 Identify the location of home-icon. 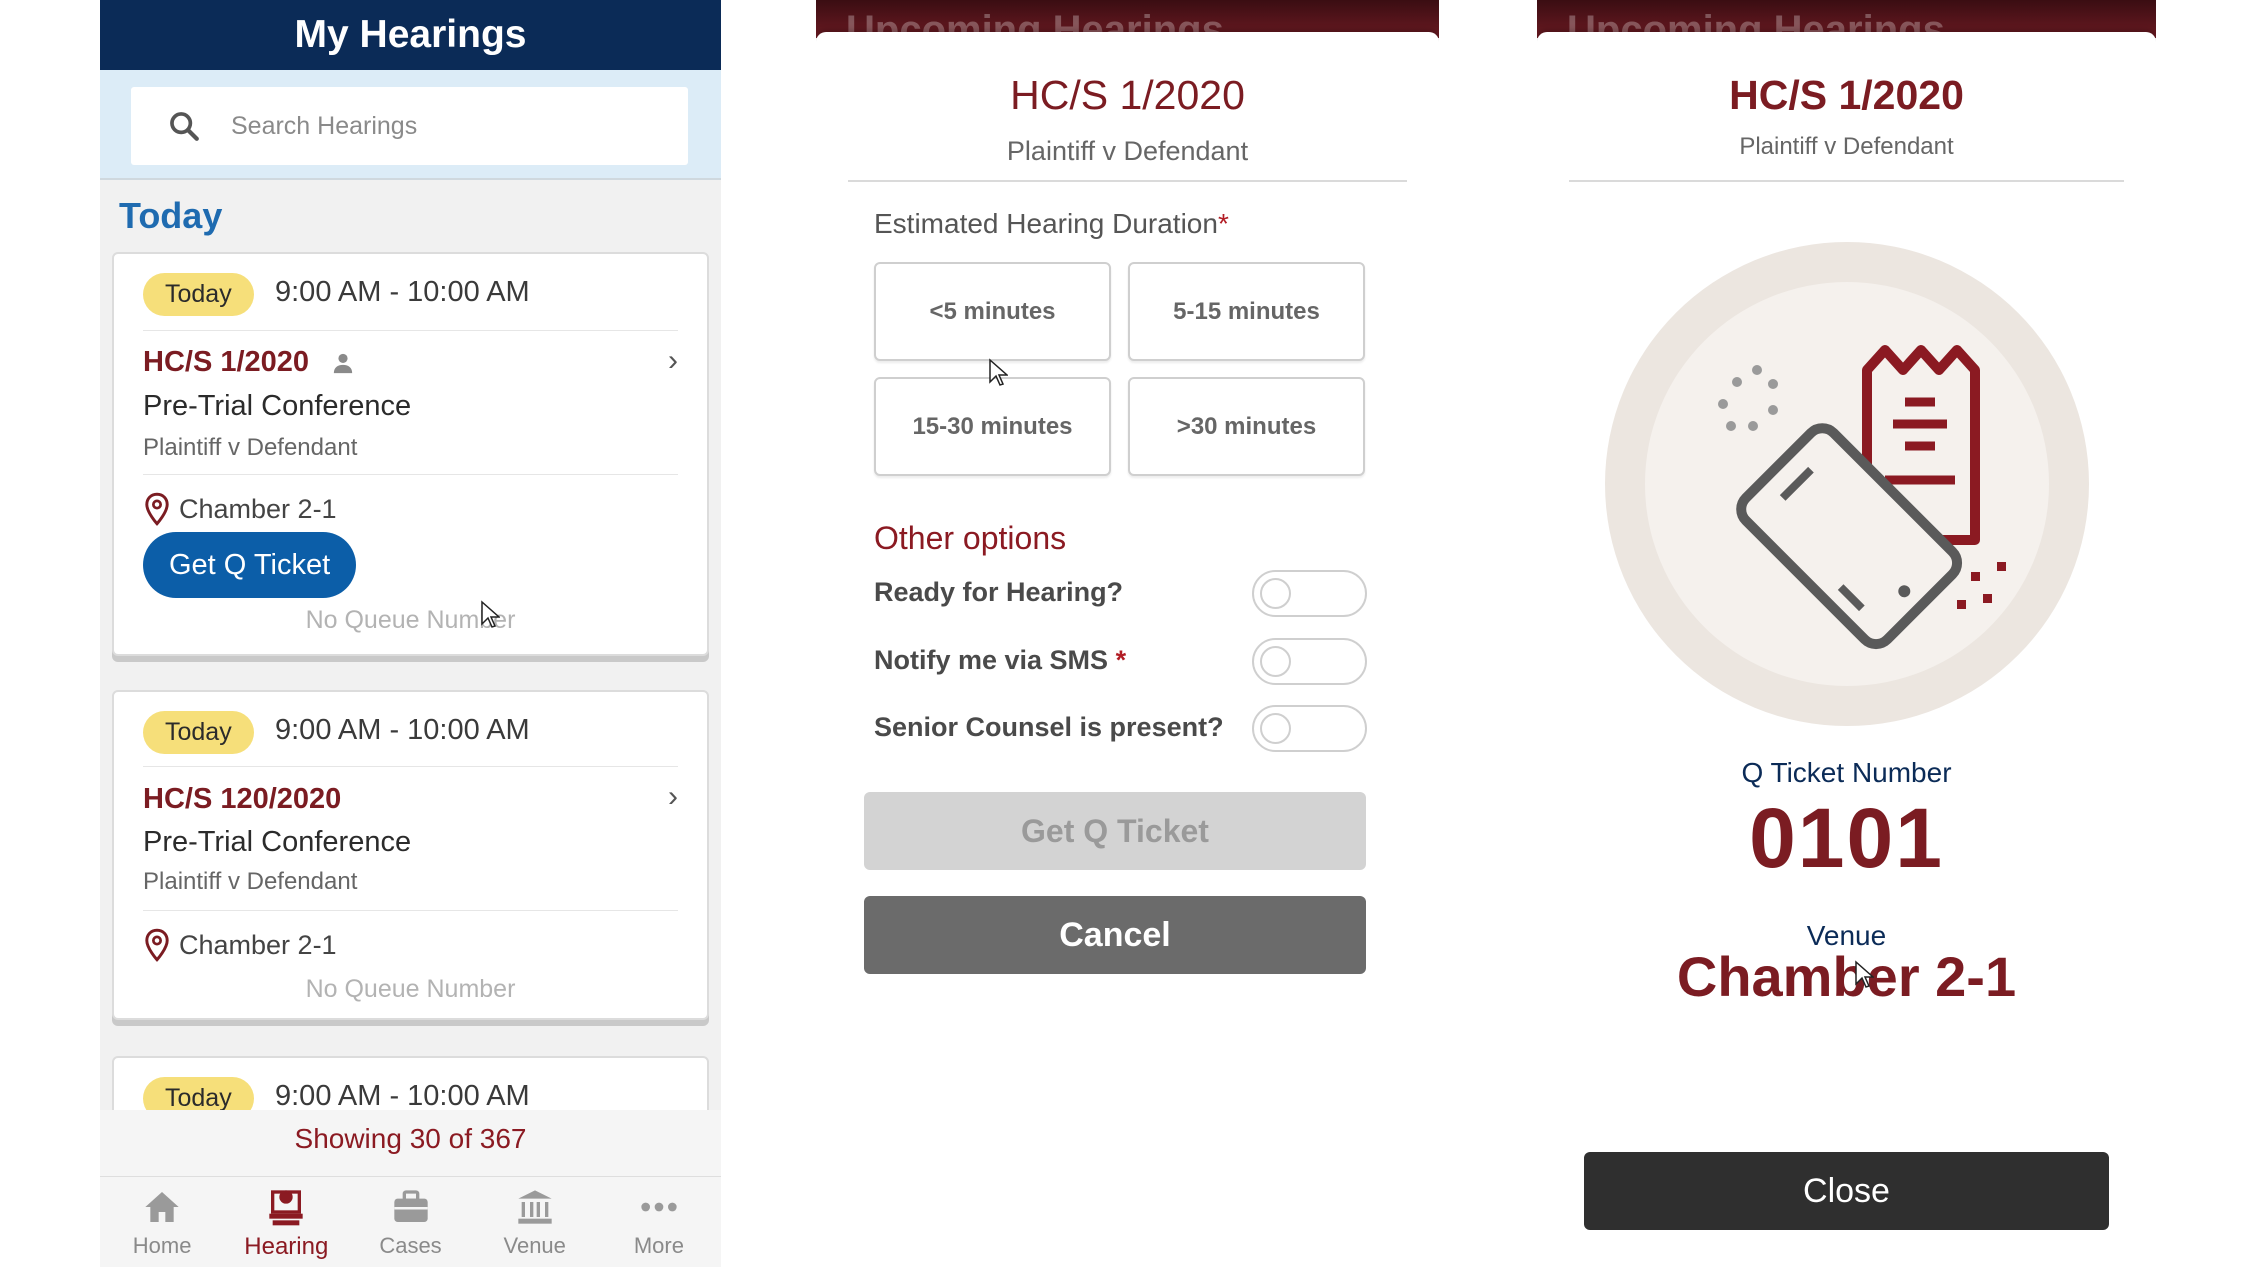
(162, 1207).